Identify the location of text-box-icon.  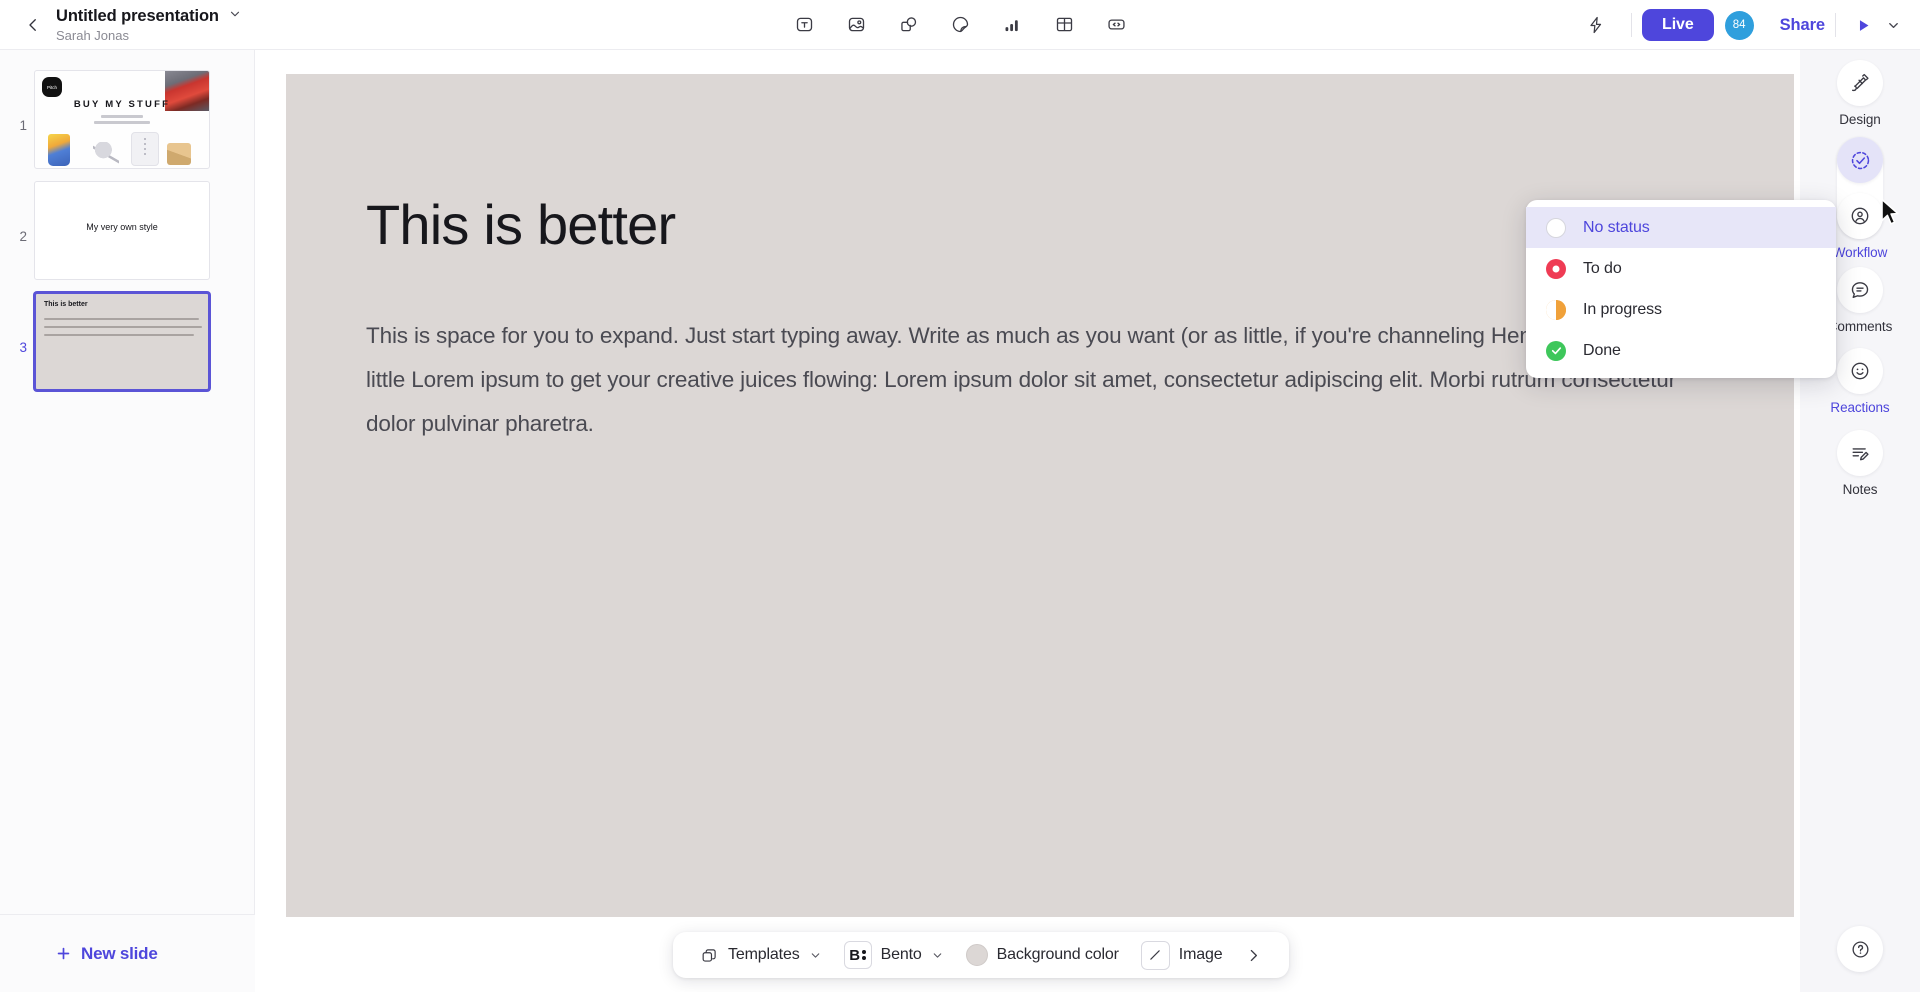
(804, 24).